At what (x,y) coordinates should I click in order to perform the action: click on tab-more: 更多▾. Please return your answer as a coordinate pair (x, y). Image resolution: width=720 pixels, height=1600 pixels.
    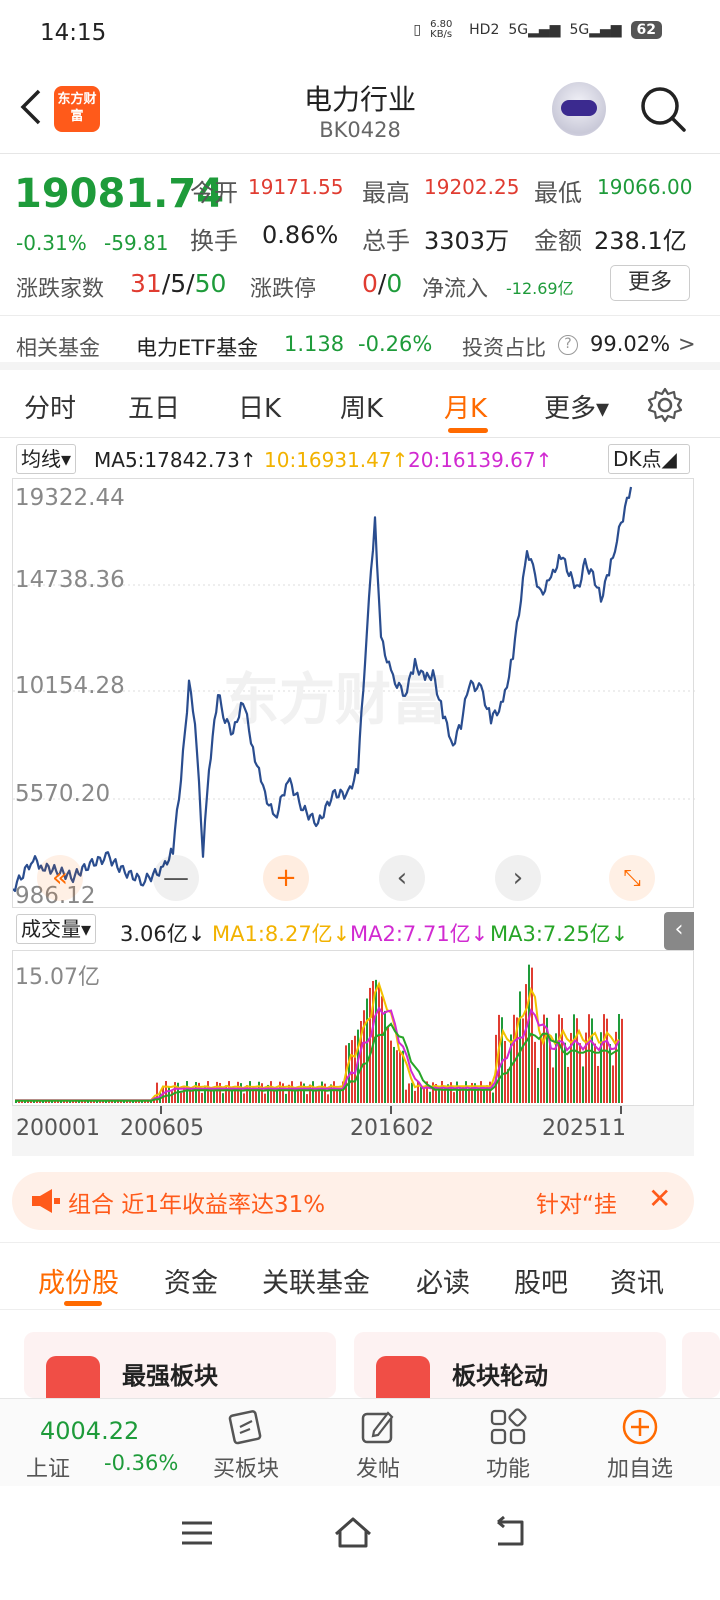
    Looking at the image, I should click on (576, 406).